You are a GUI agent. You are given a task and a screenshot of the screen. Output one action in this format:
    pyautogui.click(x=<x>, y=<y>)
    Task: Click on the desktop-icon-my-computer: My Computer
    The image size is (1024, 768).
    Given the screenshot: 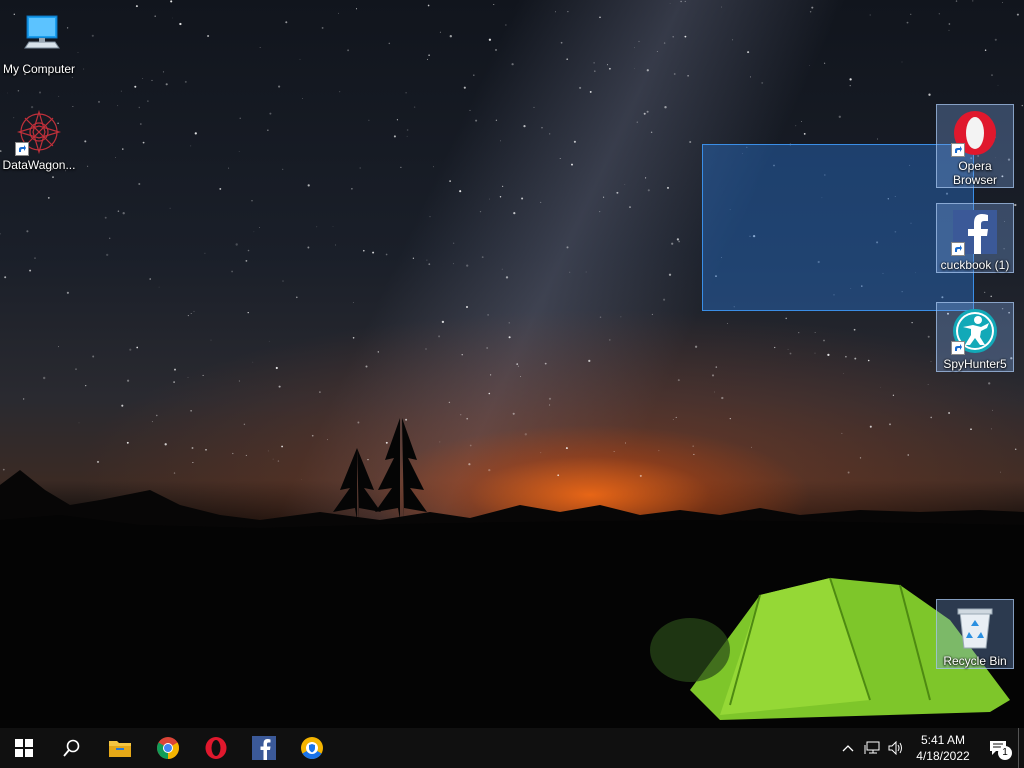 What is the action you would take?
    pyautogui.click(x=39, y=42)
    